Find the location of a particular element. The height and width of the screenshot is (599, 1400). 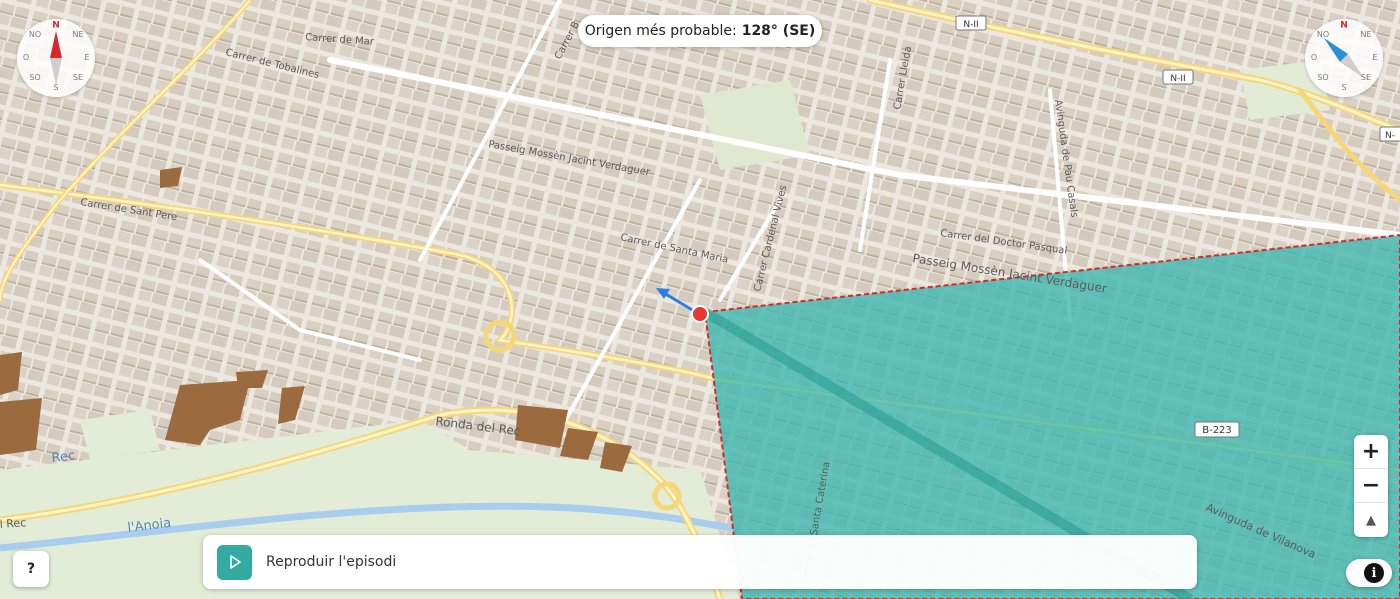

label-rec-bottom: l Rec is located at coordinates (13, 523).